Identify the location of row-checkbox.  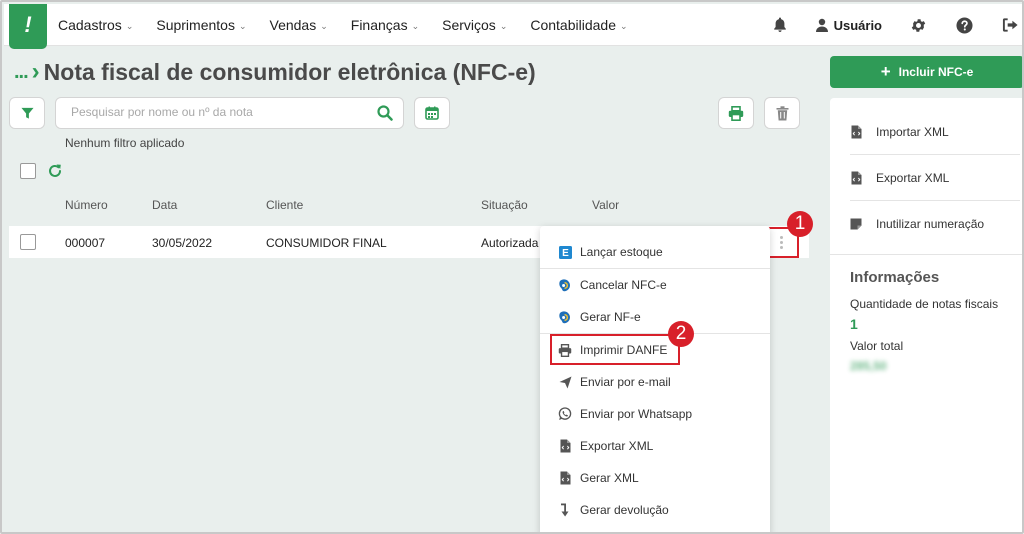
(28, 242).